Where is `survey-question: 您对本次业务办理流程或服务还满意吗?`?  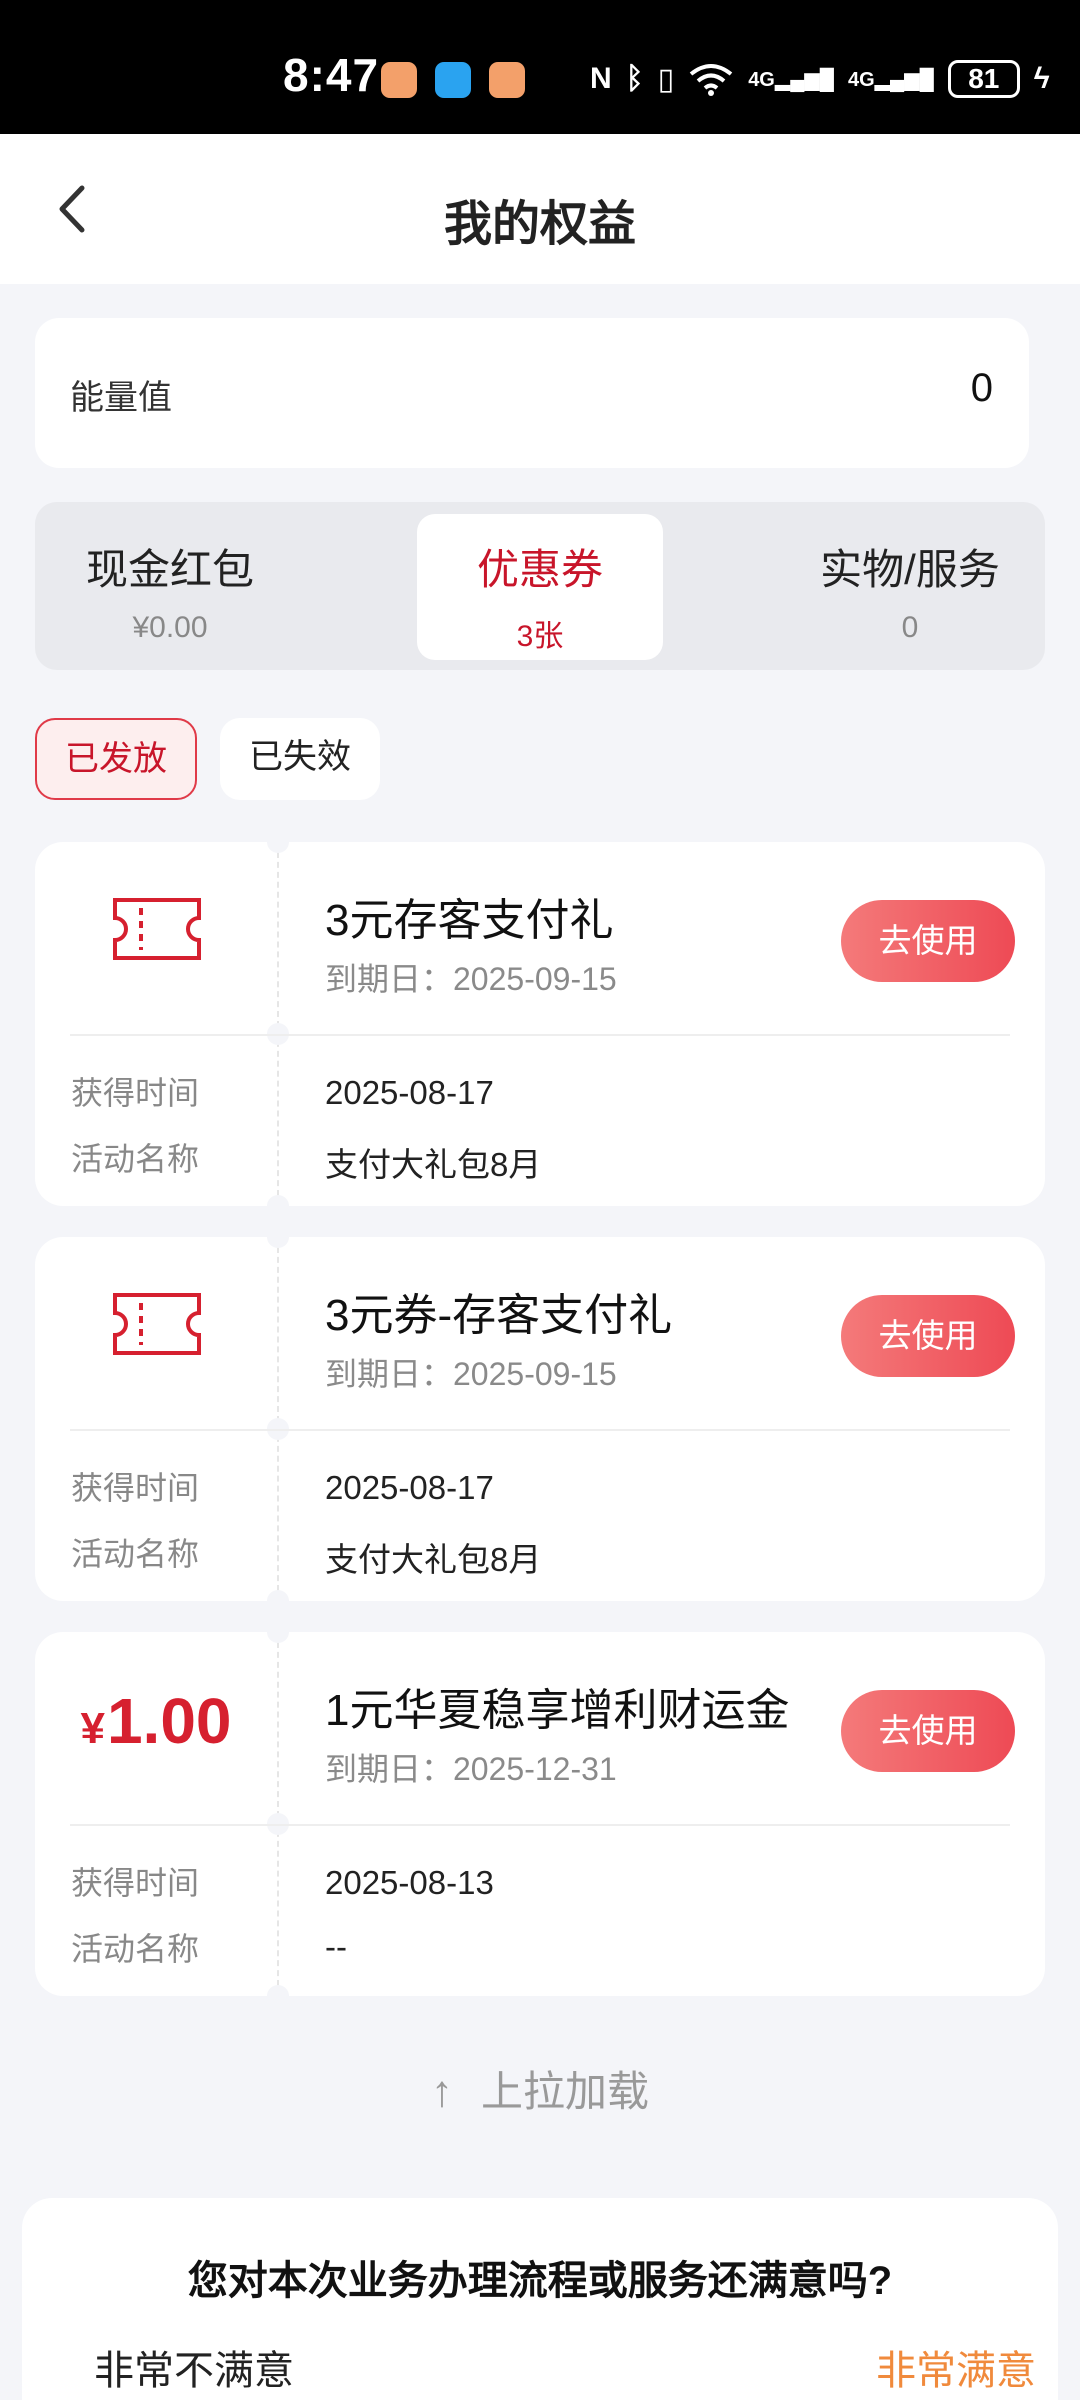 survey-question: 您对本次业务办理流程或服务还满意吗? is located at coordinates (540, 2281).